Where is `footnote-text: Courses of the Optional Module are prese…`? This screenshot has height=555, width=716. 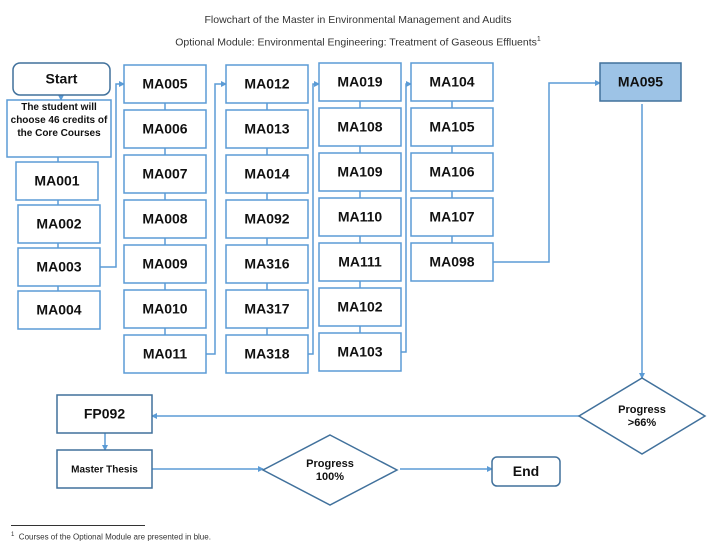
footnote-text: Courses of the Optional Module are prese… is located at coordinates (114, 537).